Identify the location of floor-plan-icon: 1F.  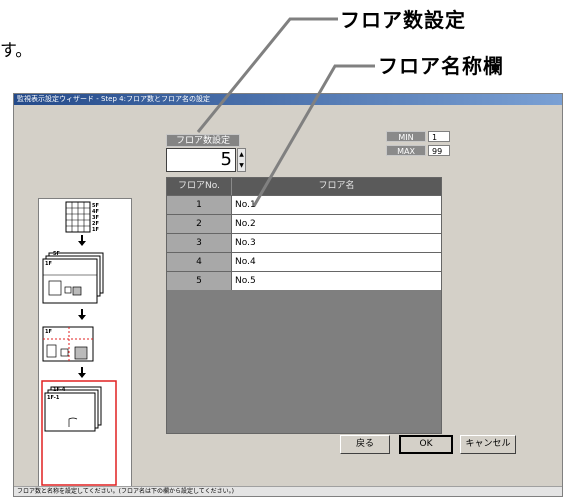
(68, 344).